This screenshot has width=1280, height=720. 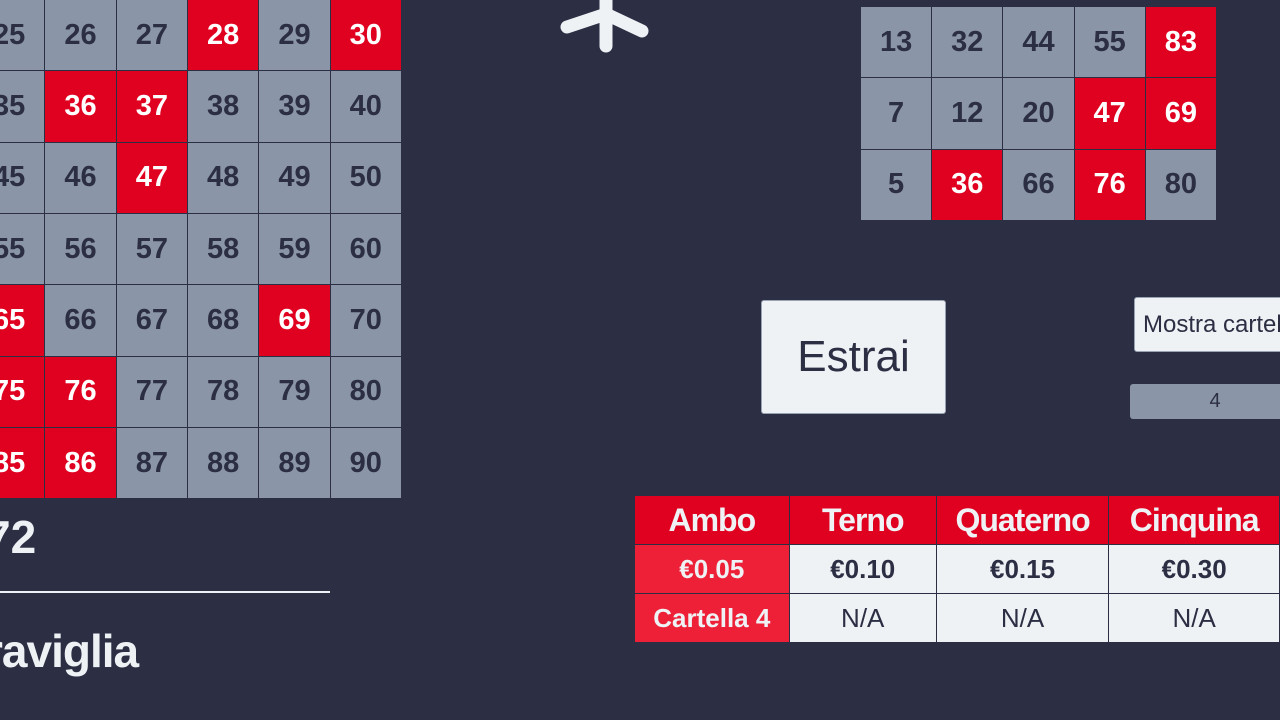 What do you see at coordinates (897, 185) in the screenshot?
I see `card-cell-5: 5` at bounding box center [897, 185].